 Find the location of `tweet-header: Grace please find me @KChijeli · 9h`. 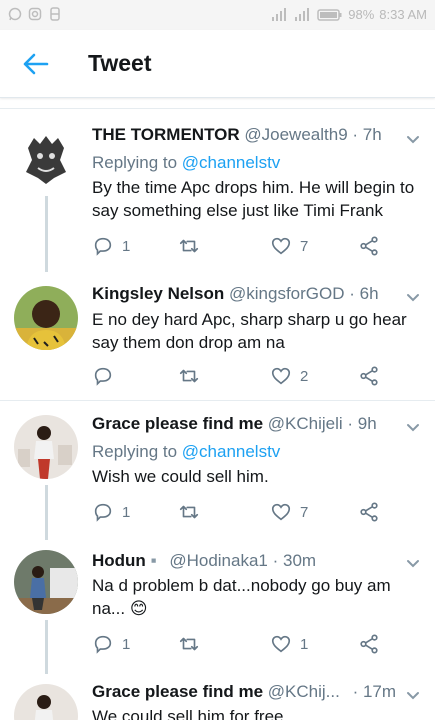

tweet-header: Grace please find me @KChijeli · 9h is located at coordinates (234, 424).